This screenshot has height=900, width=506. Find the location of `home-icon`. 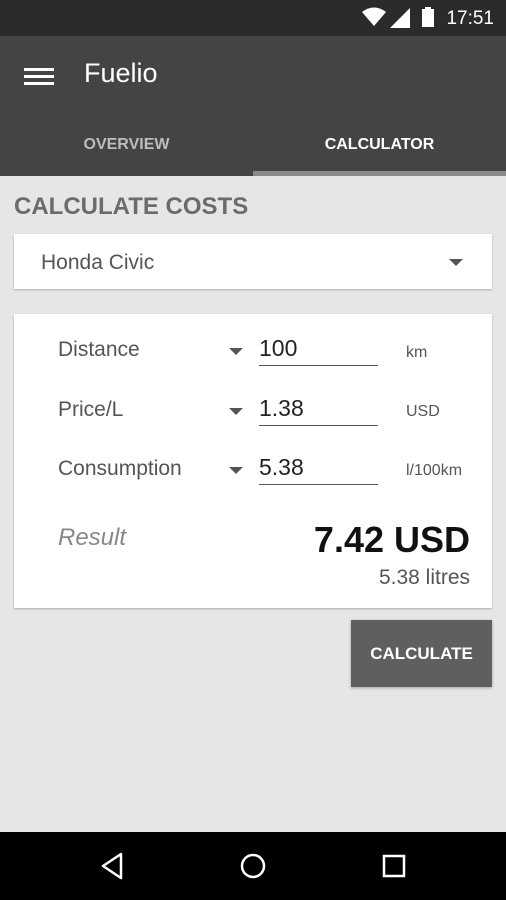

home-icon is located at coordinates (253, 866).